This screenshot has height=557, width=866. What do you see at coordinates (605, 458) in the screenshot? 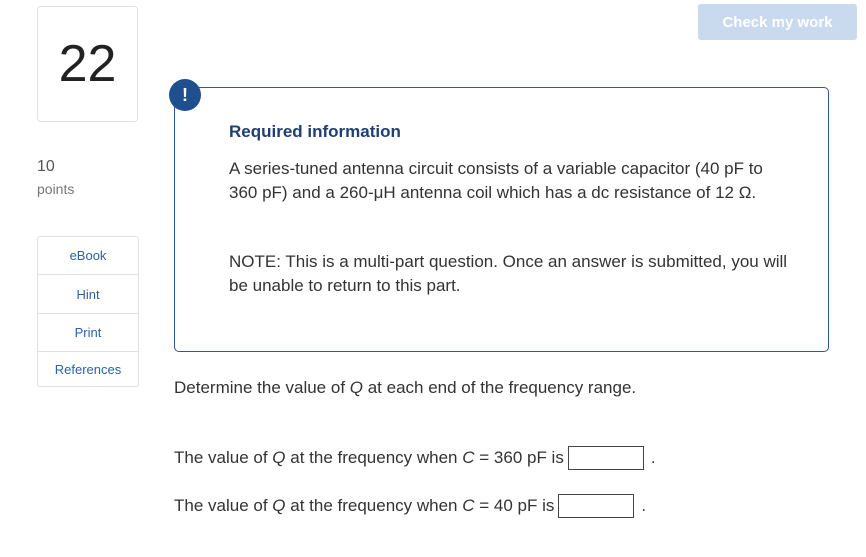
I see `q-at-360pf-input` at bounding box center [605, 458].